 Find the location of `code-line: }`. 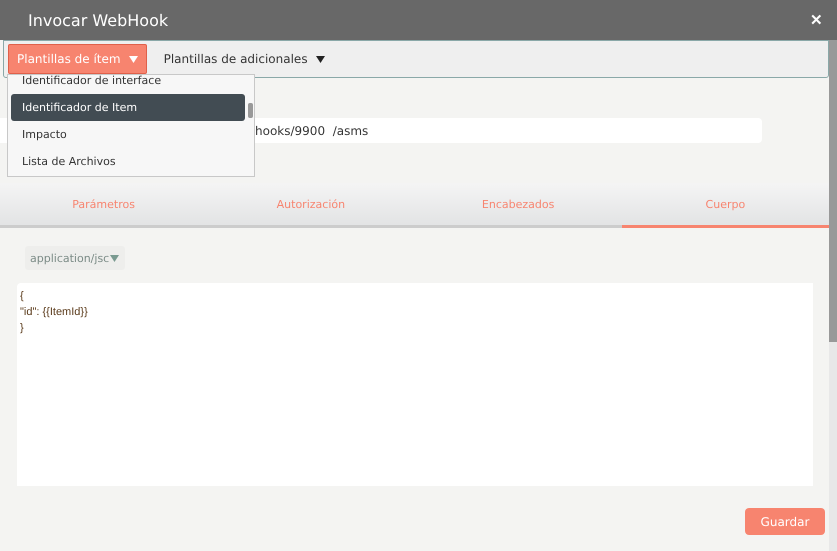

code-line: } is located at coordinates (22, 328).